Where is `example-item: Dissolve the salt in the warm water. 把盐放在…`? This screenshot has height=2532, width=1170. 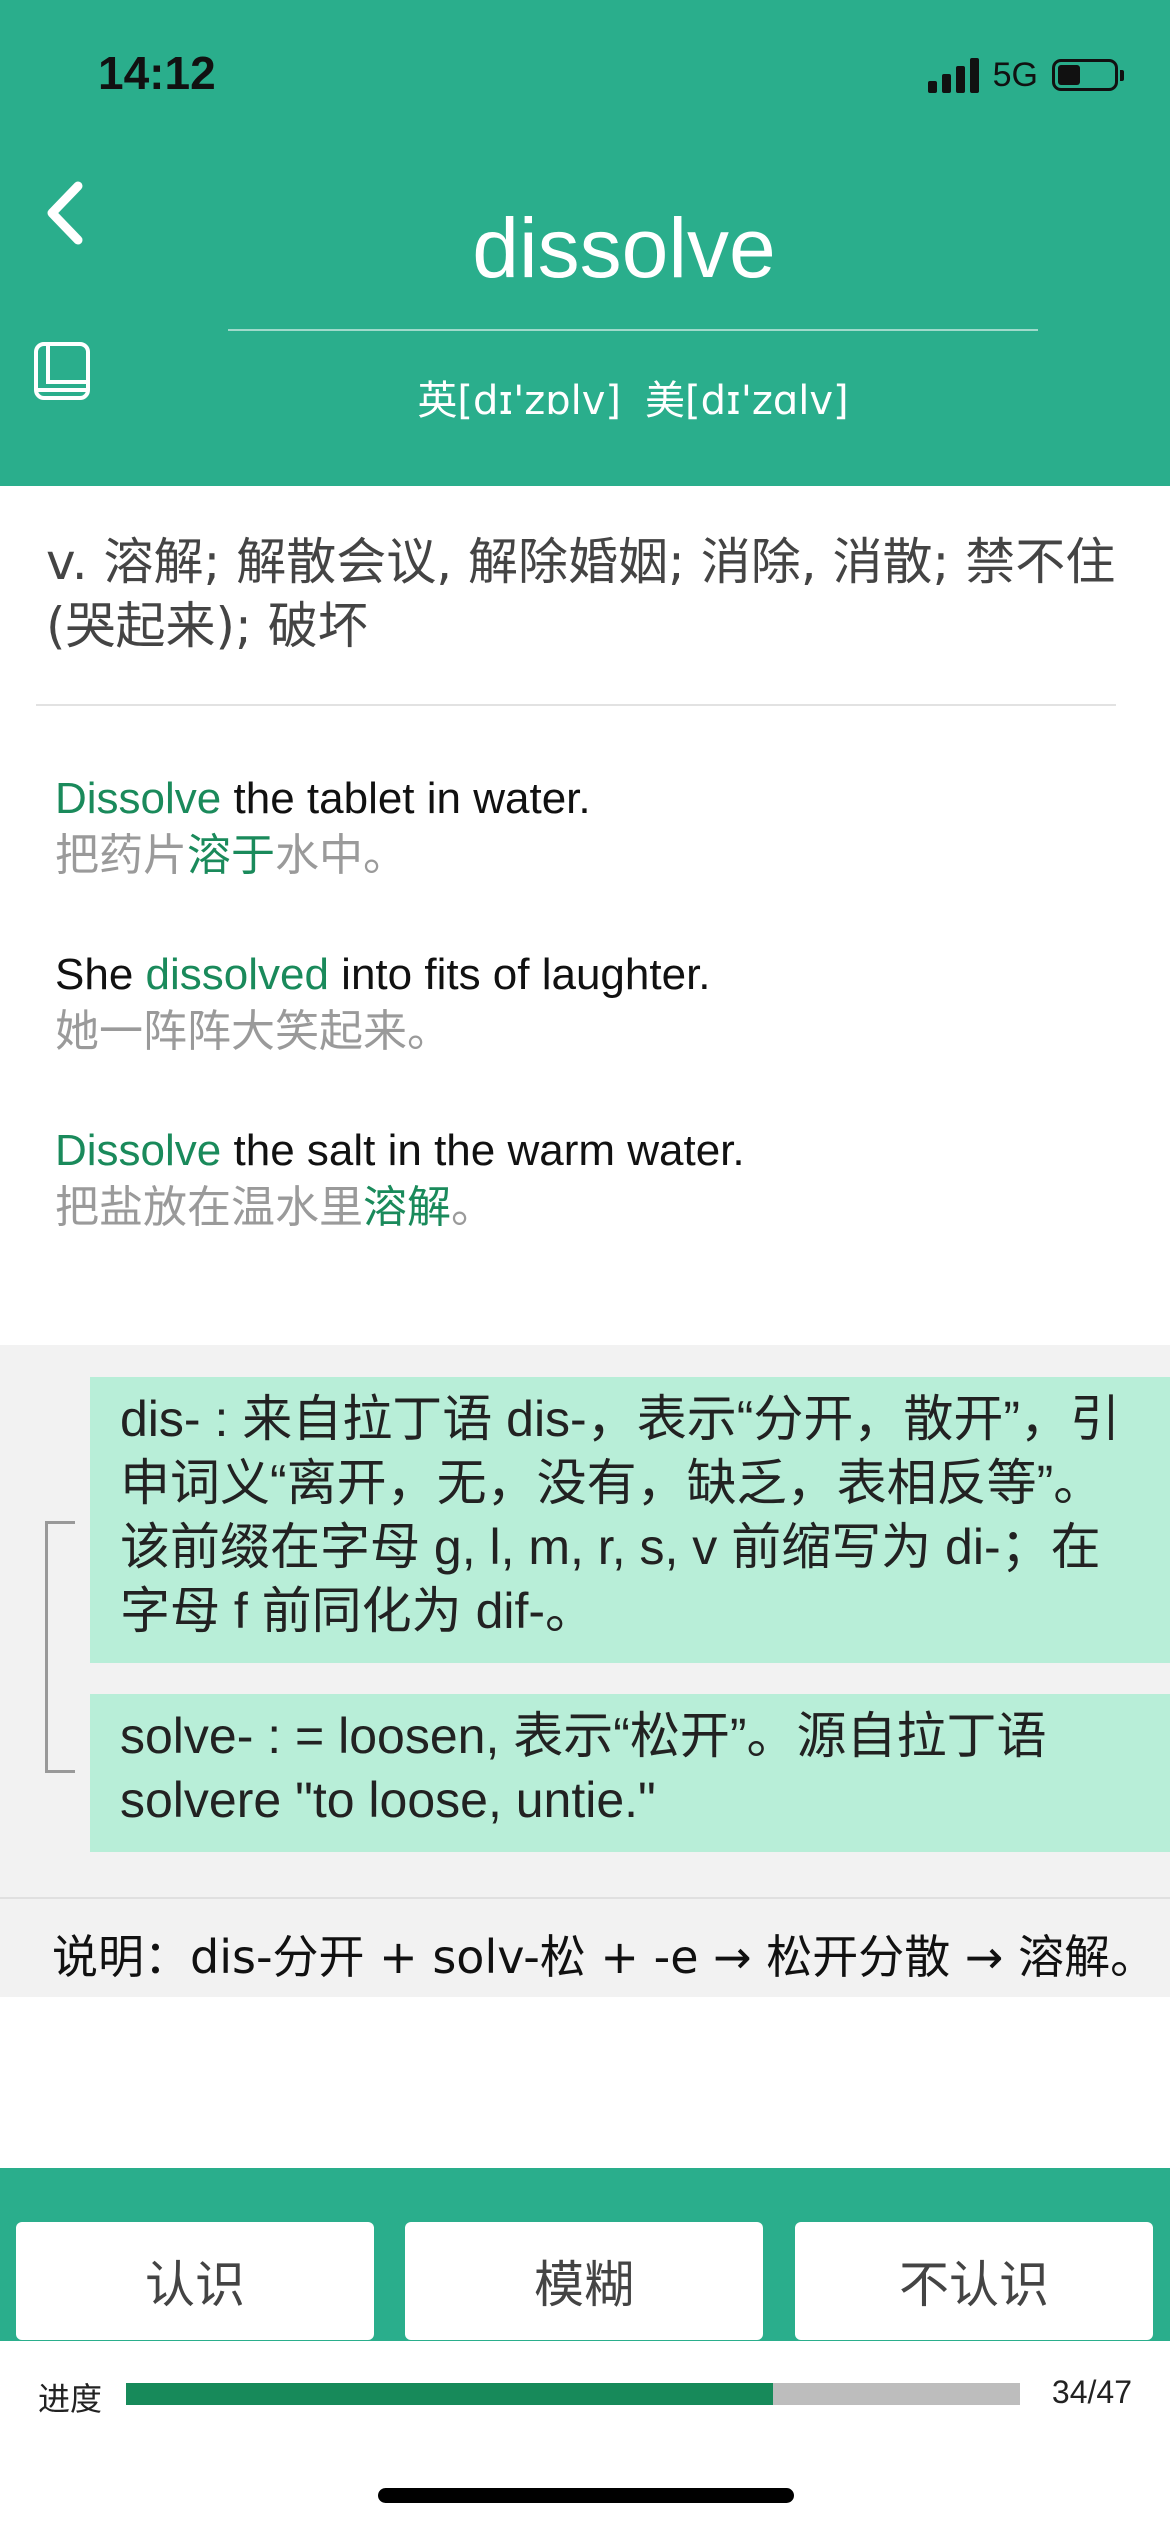 example-item: Dissolve the salt in the warm water. 把盐放在… is located at coordinates (595, 1179).